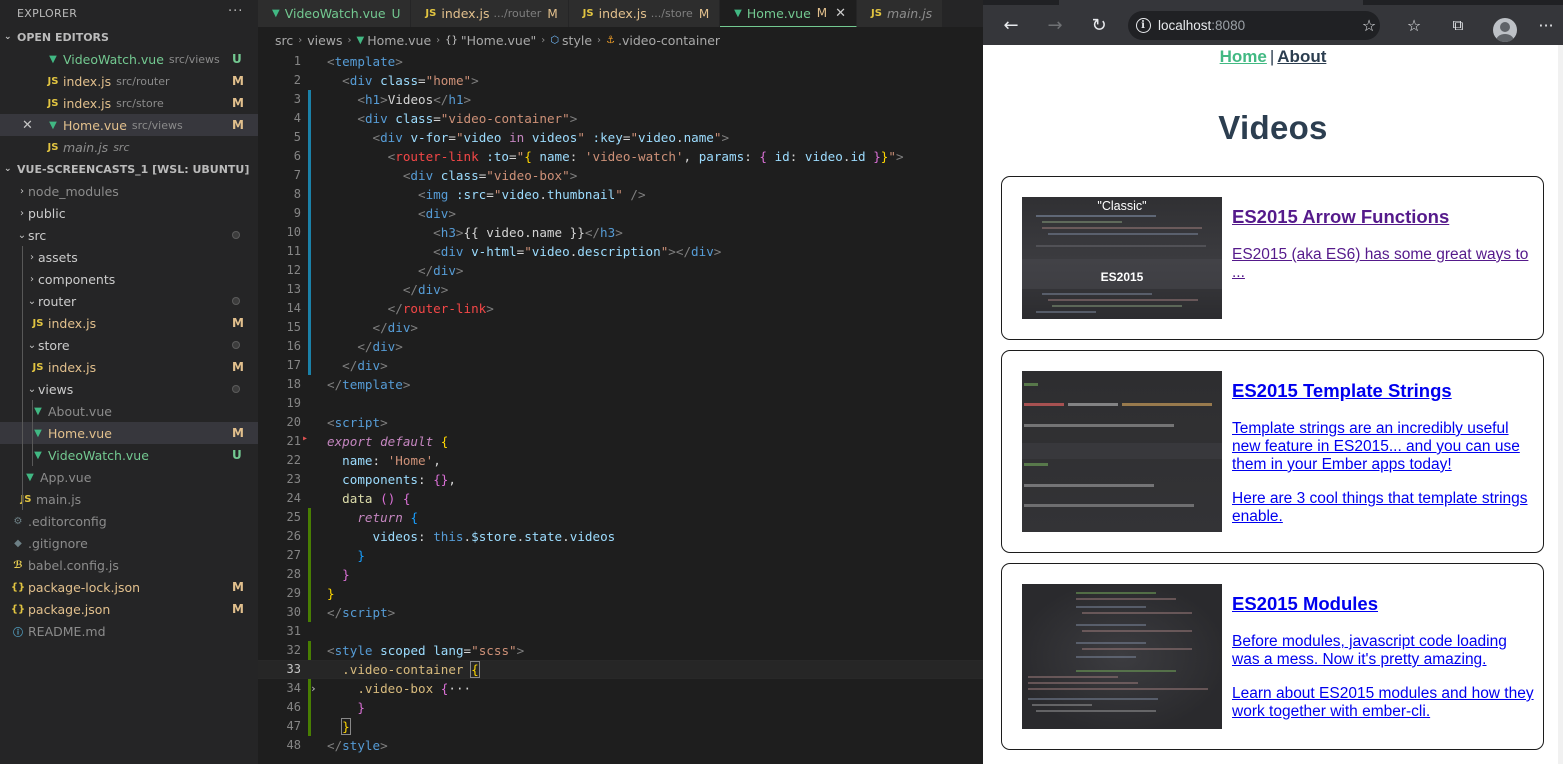 The width and height of the screenshot is (1563, 764). Describe the element at coordinates (129, 543) in the screenshot. I see `tree-file: ◆ .gitignore` at that location.